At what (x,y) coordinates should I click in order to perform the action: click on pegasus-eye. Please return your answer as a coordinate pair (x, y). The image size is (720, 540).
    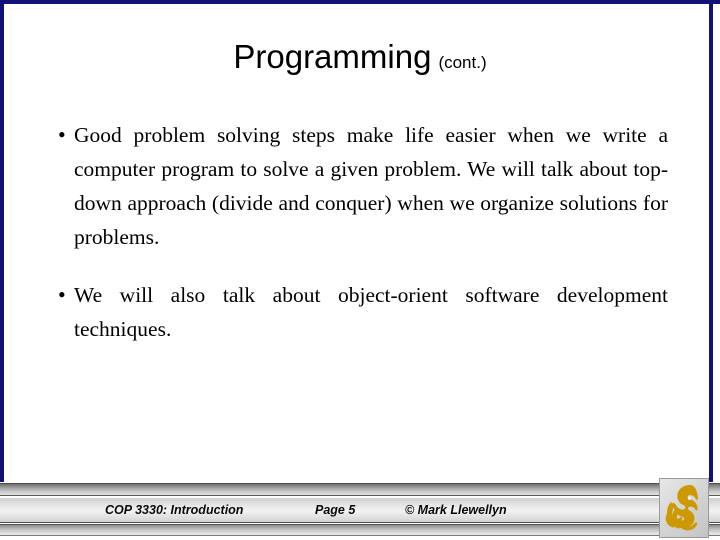
    Looking at the image, I should click on (689, 498).